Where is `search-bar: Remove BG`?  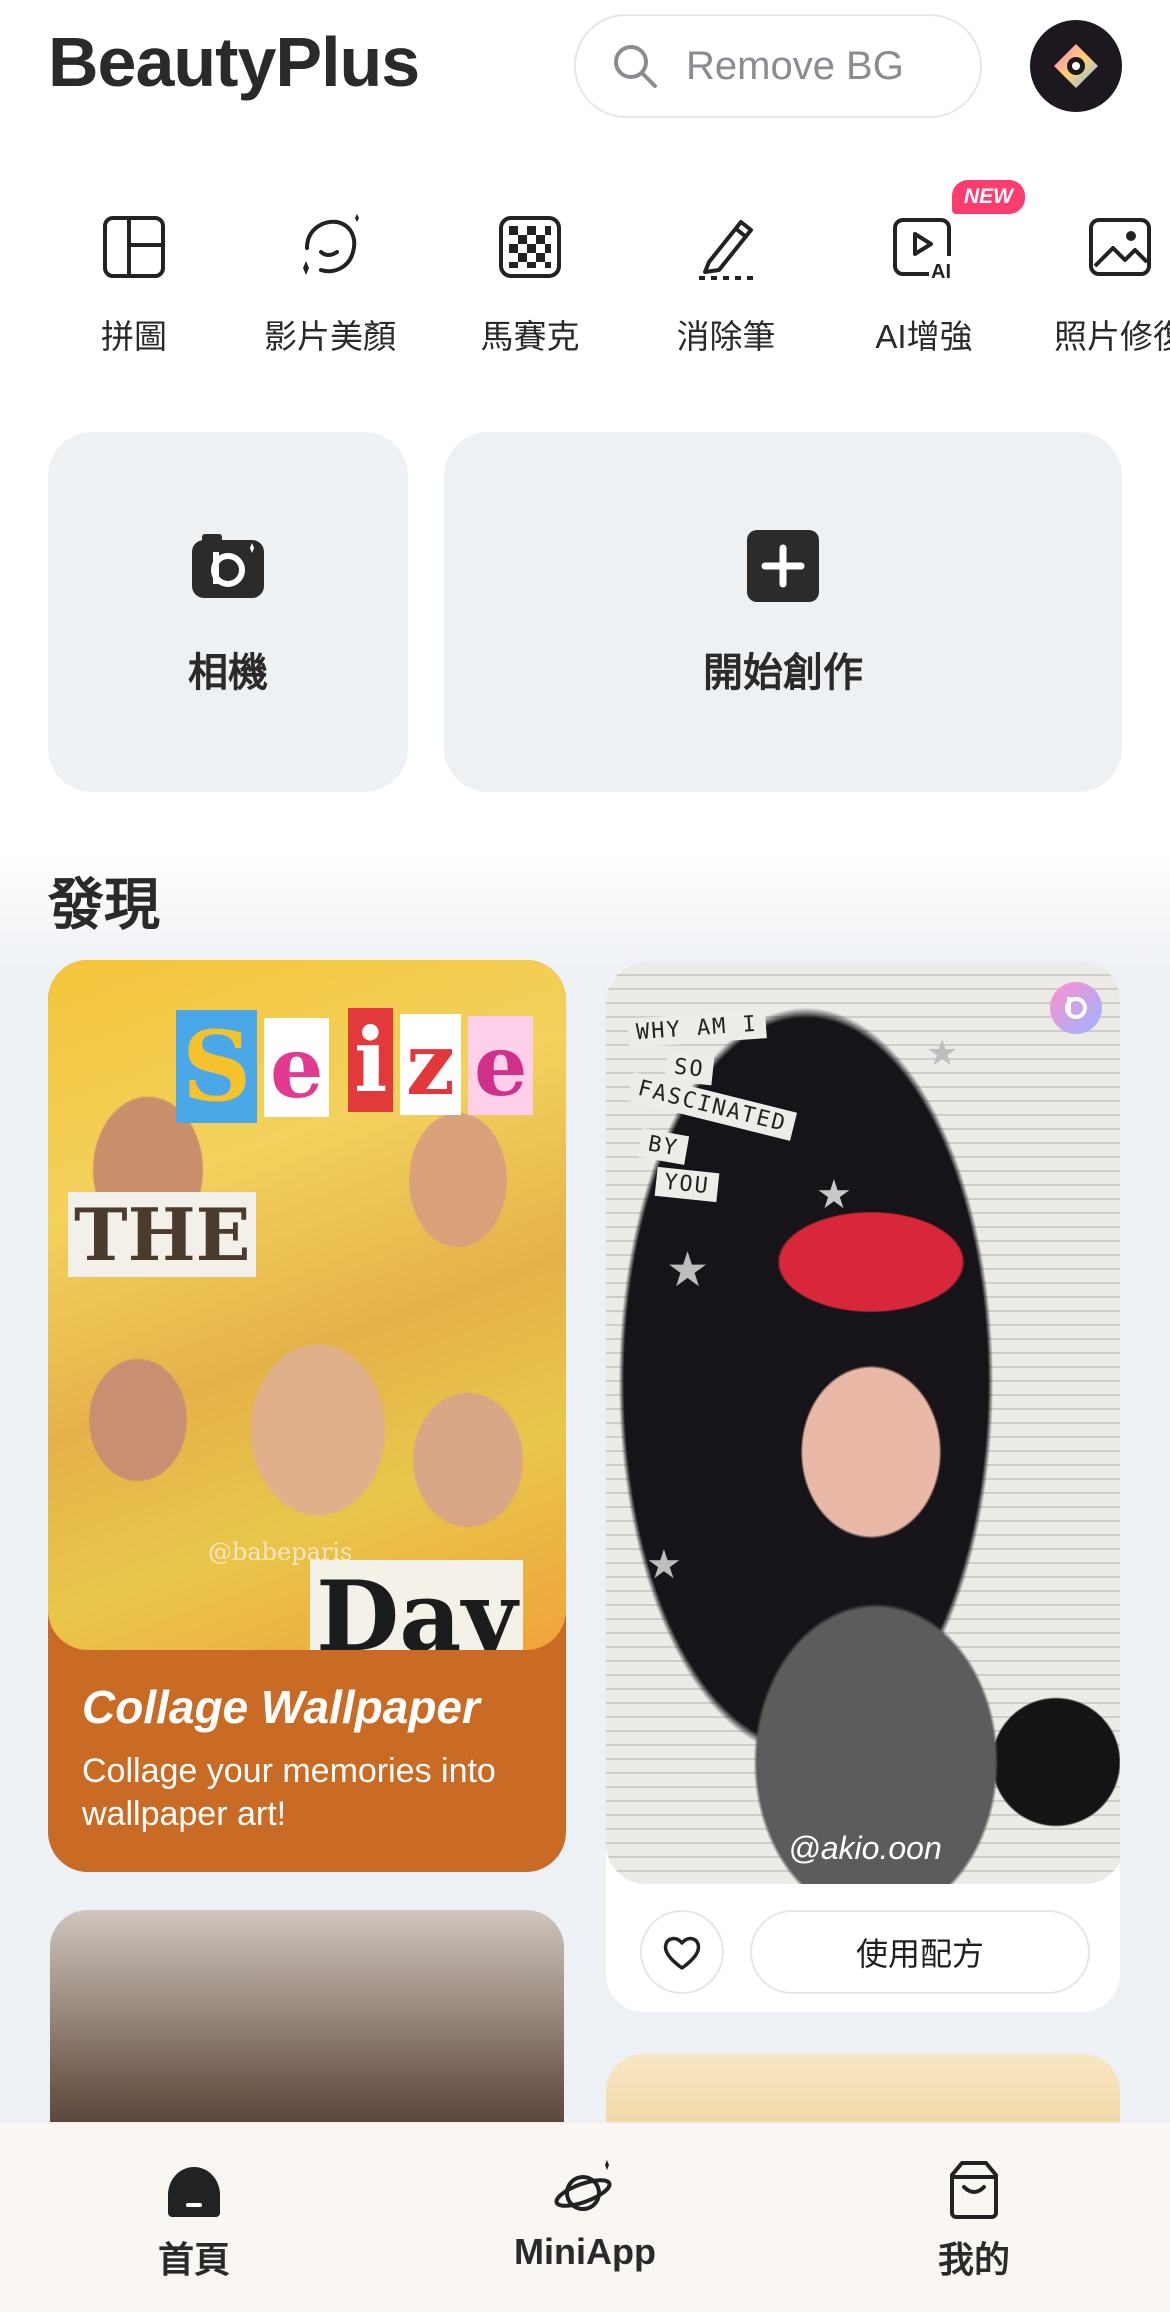
search-bar: Remove BG is located at coordinates (778, 66).